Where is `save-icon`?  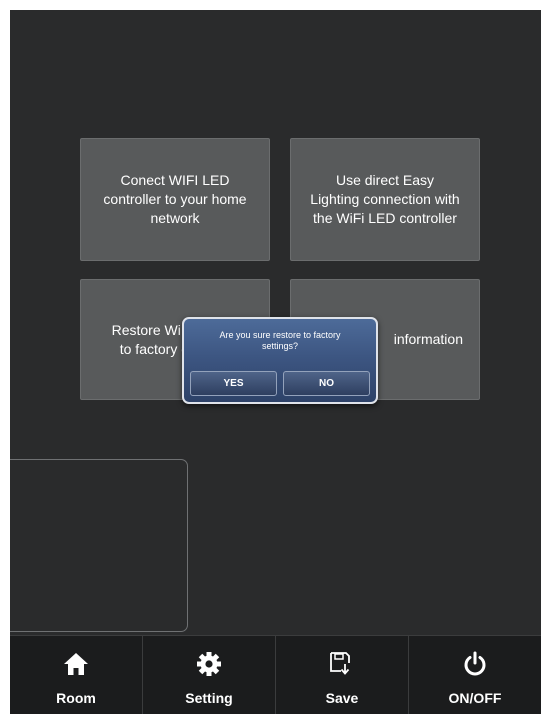 save-icon is located at coordinates (342, 664).